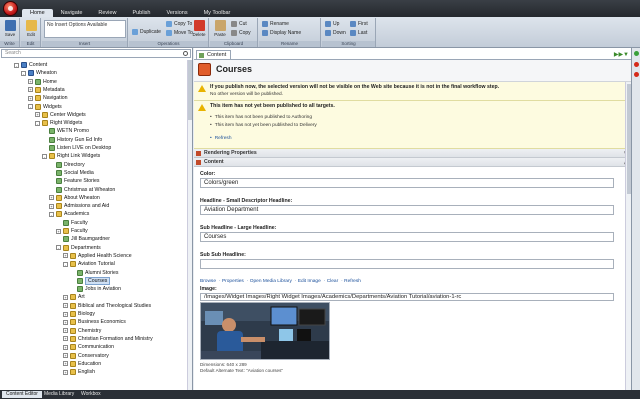 This screenshot has height=399, width=640. I want to click on section-content: Content ∧, so click(412, 162).